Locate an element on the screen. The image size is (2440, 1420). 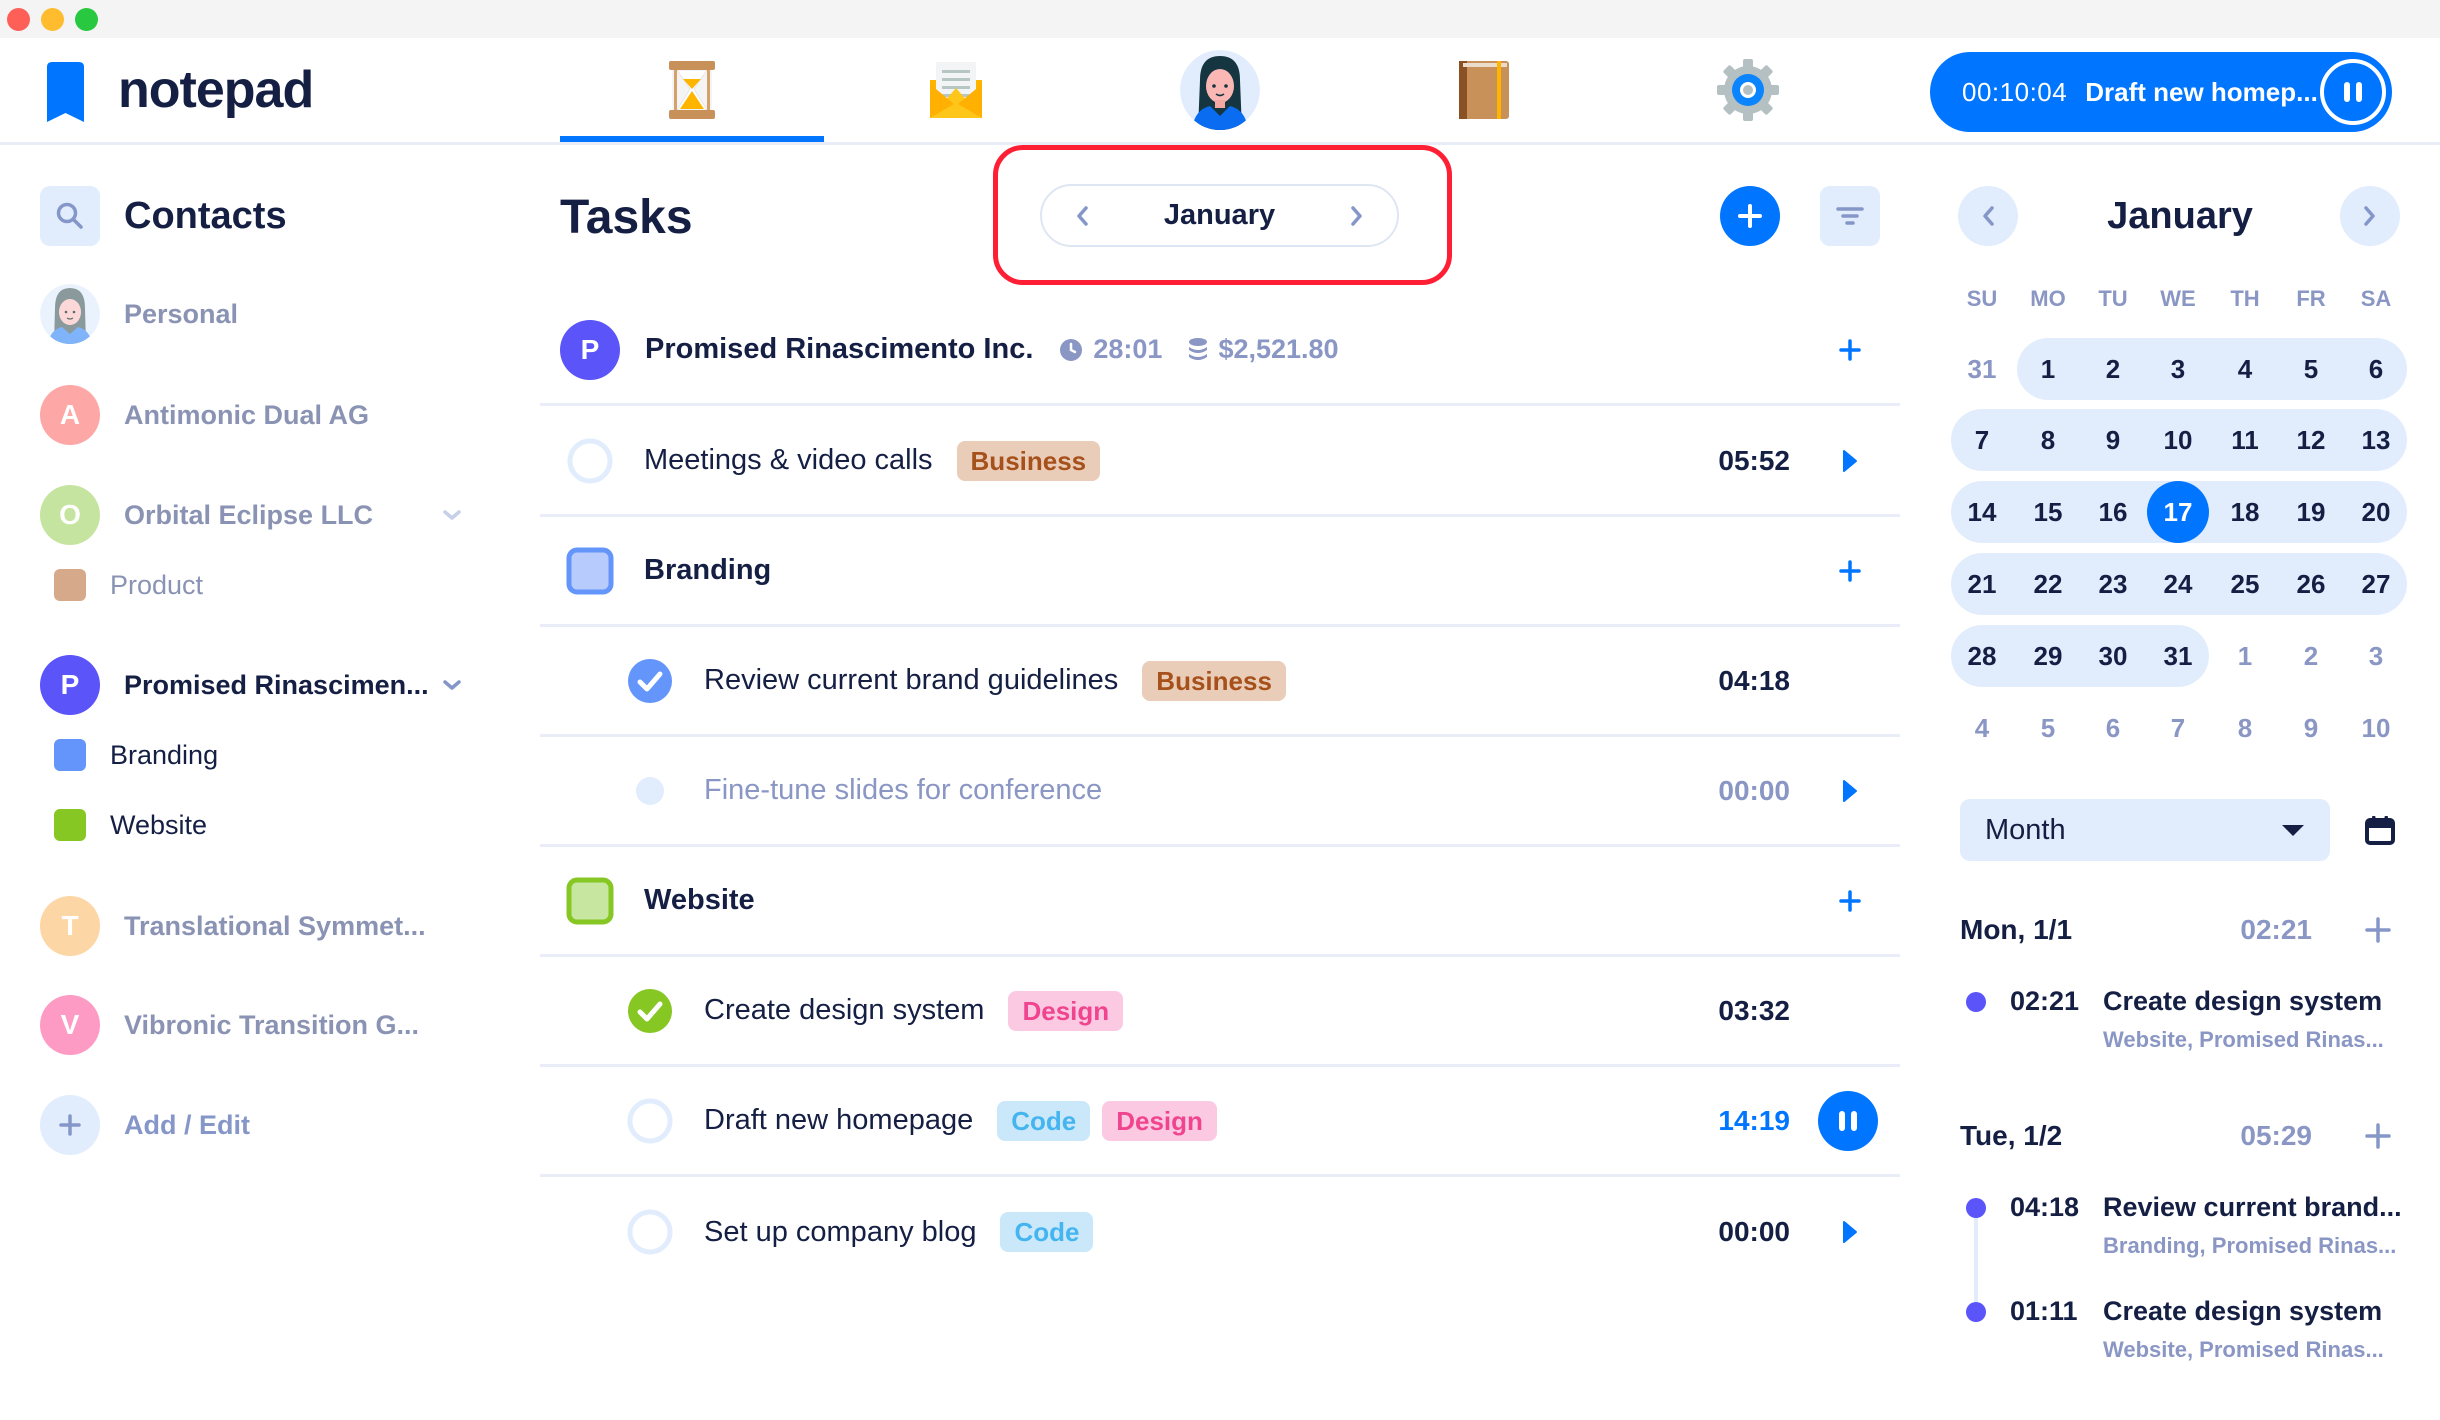
sidebar-project-product: Product is located at coordinates (260, 585).